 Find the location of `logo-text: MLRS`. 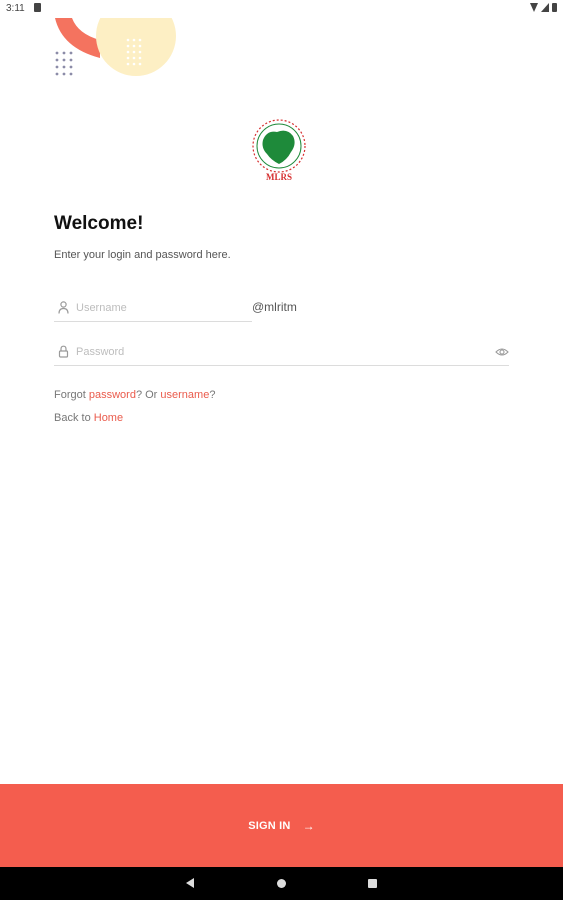

logo-text: MLRS is located at coordinates (279, 177).